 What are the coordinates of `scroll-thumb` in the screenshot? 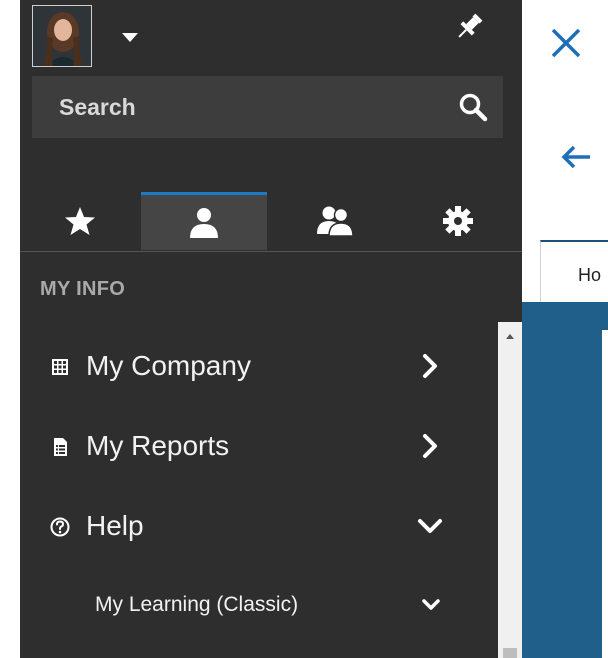 It's located at (510, 653).